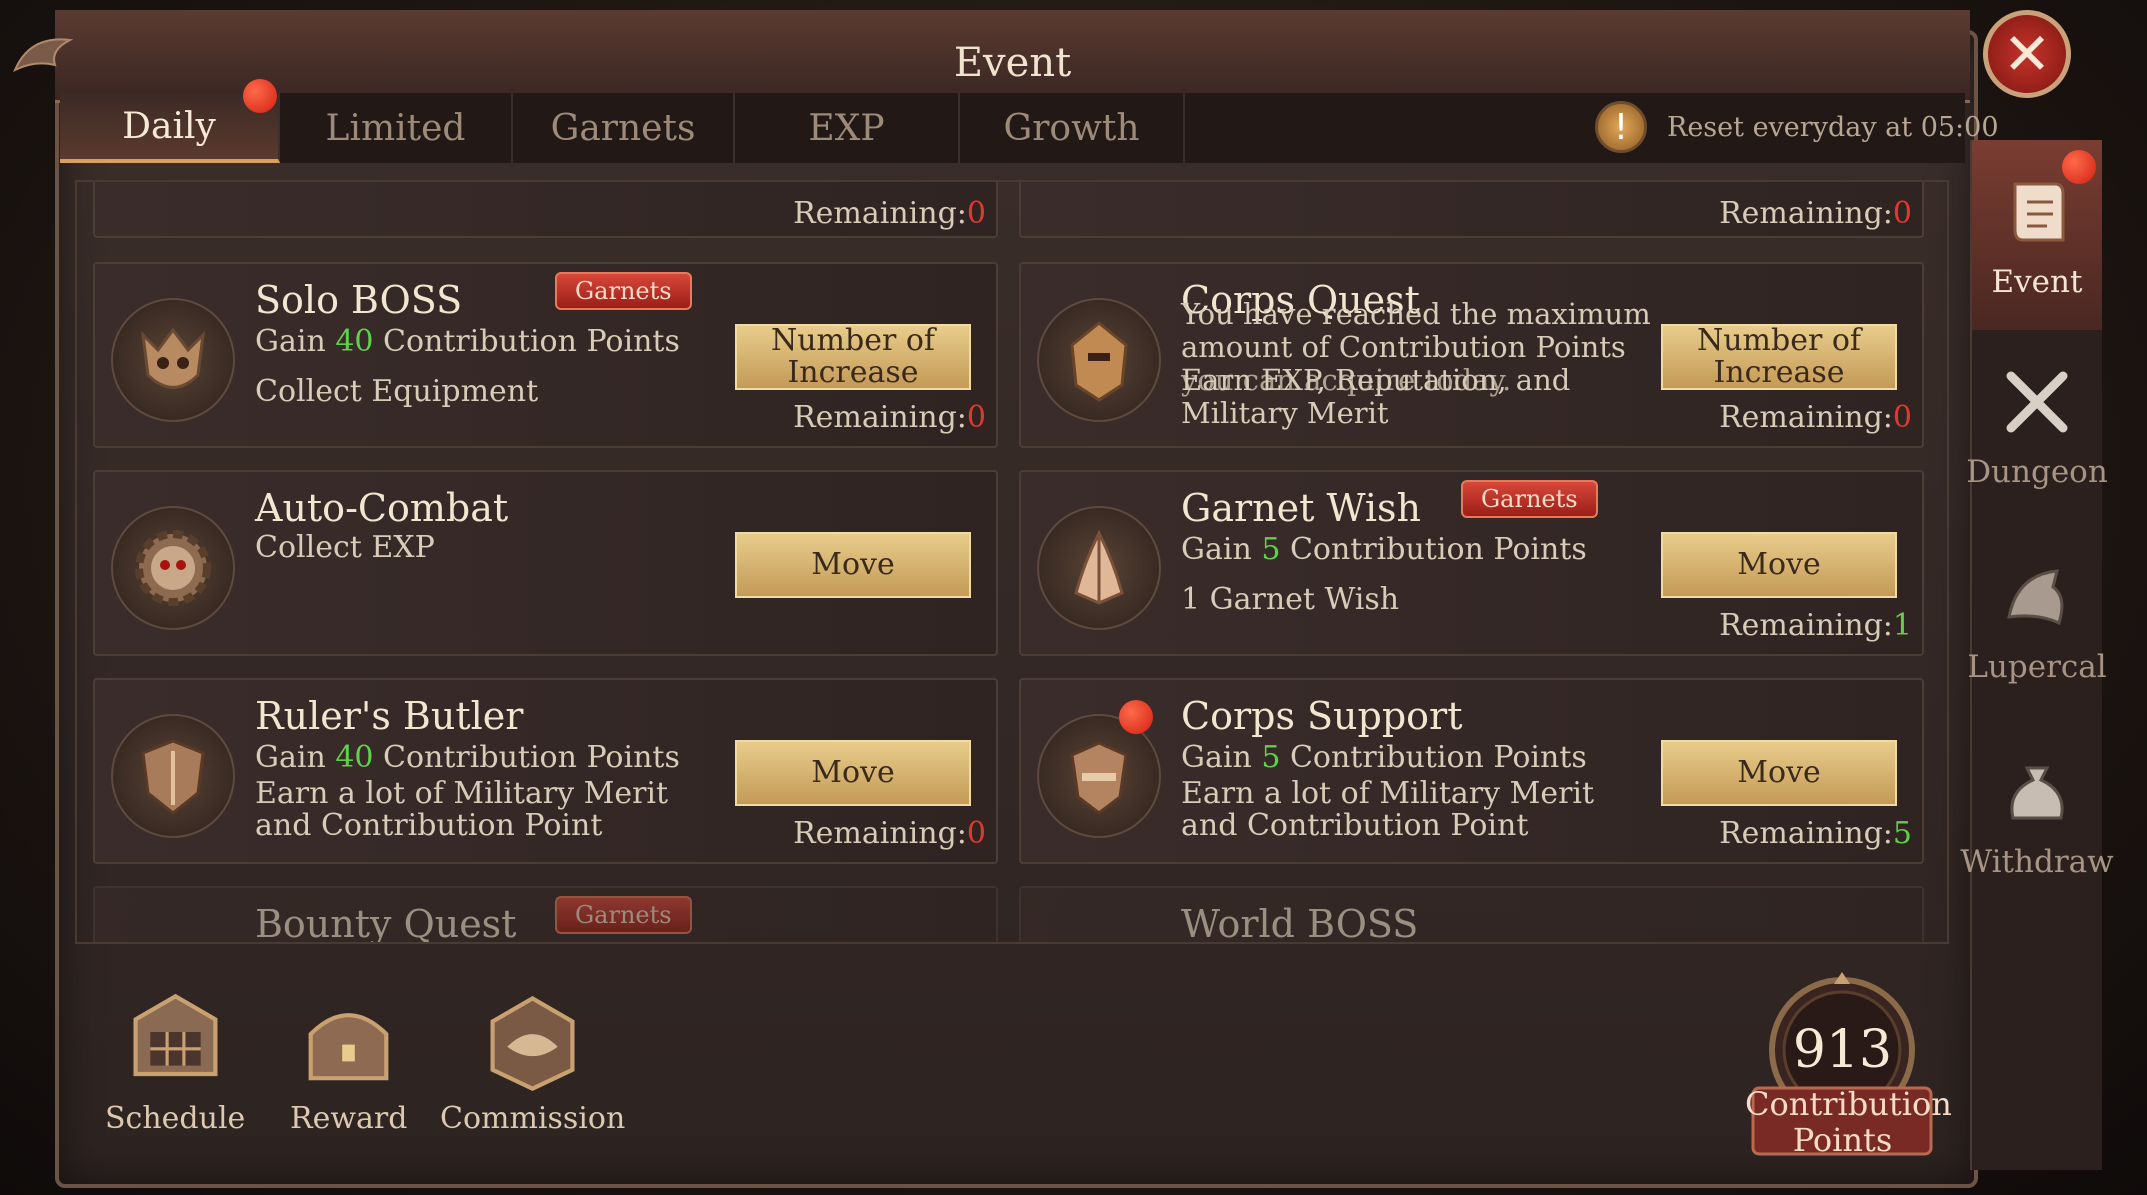 The height and width of the screenshot is (1195, 2147). Describe the element at coordinates (345, 547) in the screenshot. I see `card-description: Collect EXP` at that location.